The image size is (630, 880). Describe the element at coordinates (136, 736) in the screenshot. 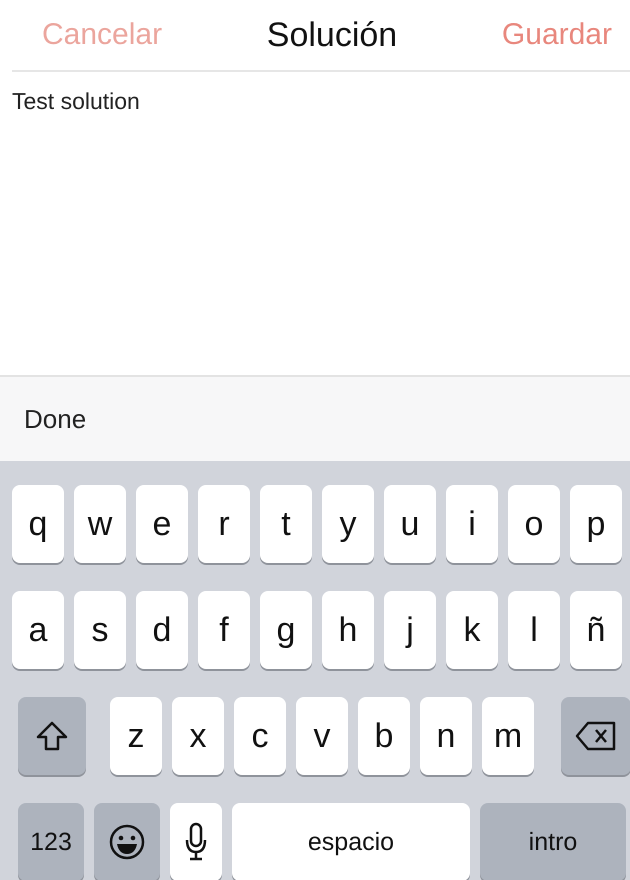

I see `letter-key: z` at that location.